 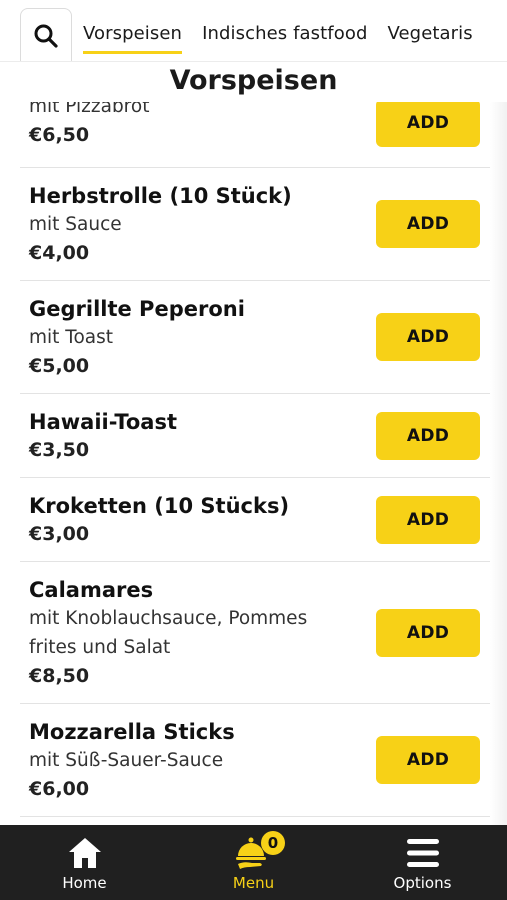 What do you see at coordinates (126, 760) in the screenshot?
I see `item-description: mit Süß-Sauer-Sauce` at bounding box center [126, 760].